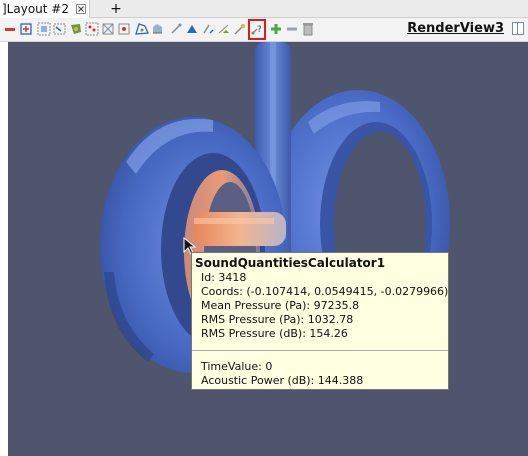 The image size is (528, 456). Describe the element at coordinates (116, 9) in the screenshot. I see `add-tab-button: +` at that location.